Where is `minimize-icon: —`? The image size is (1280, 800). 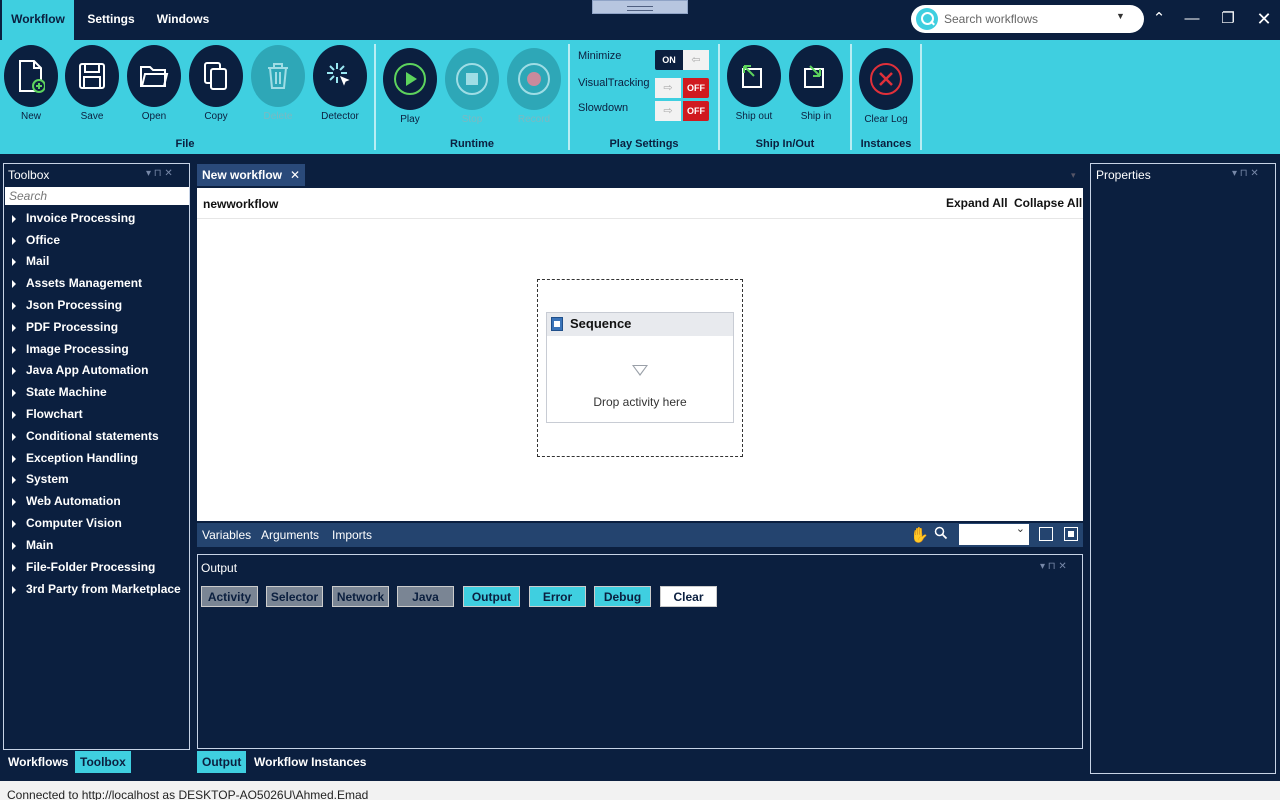
minimize-icon: — is located at coordinates (1192, 19).